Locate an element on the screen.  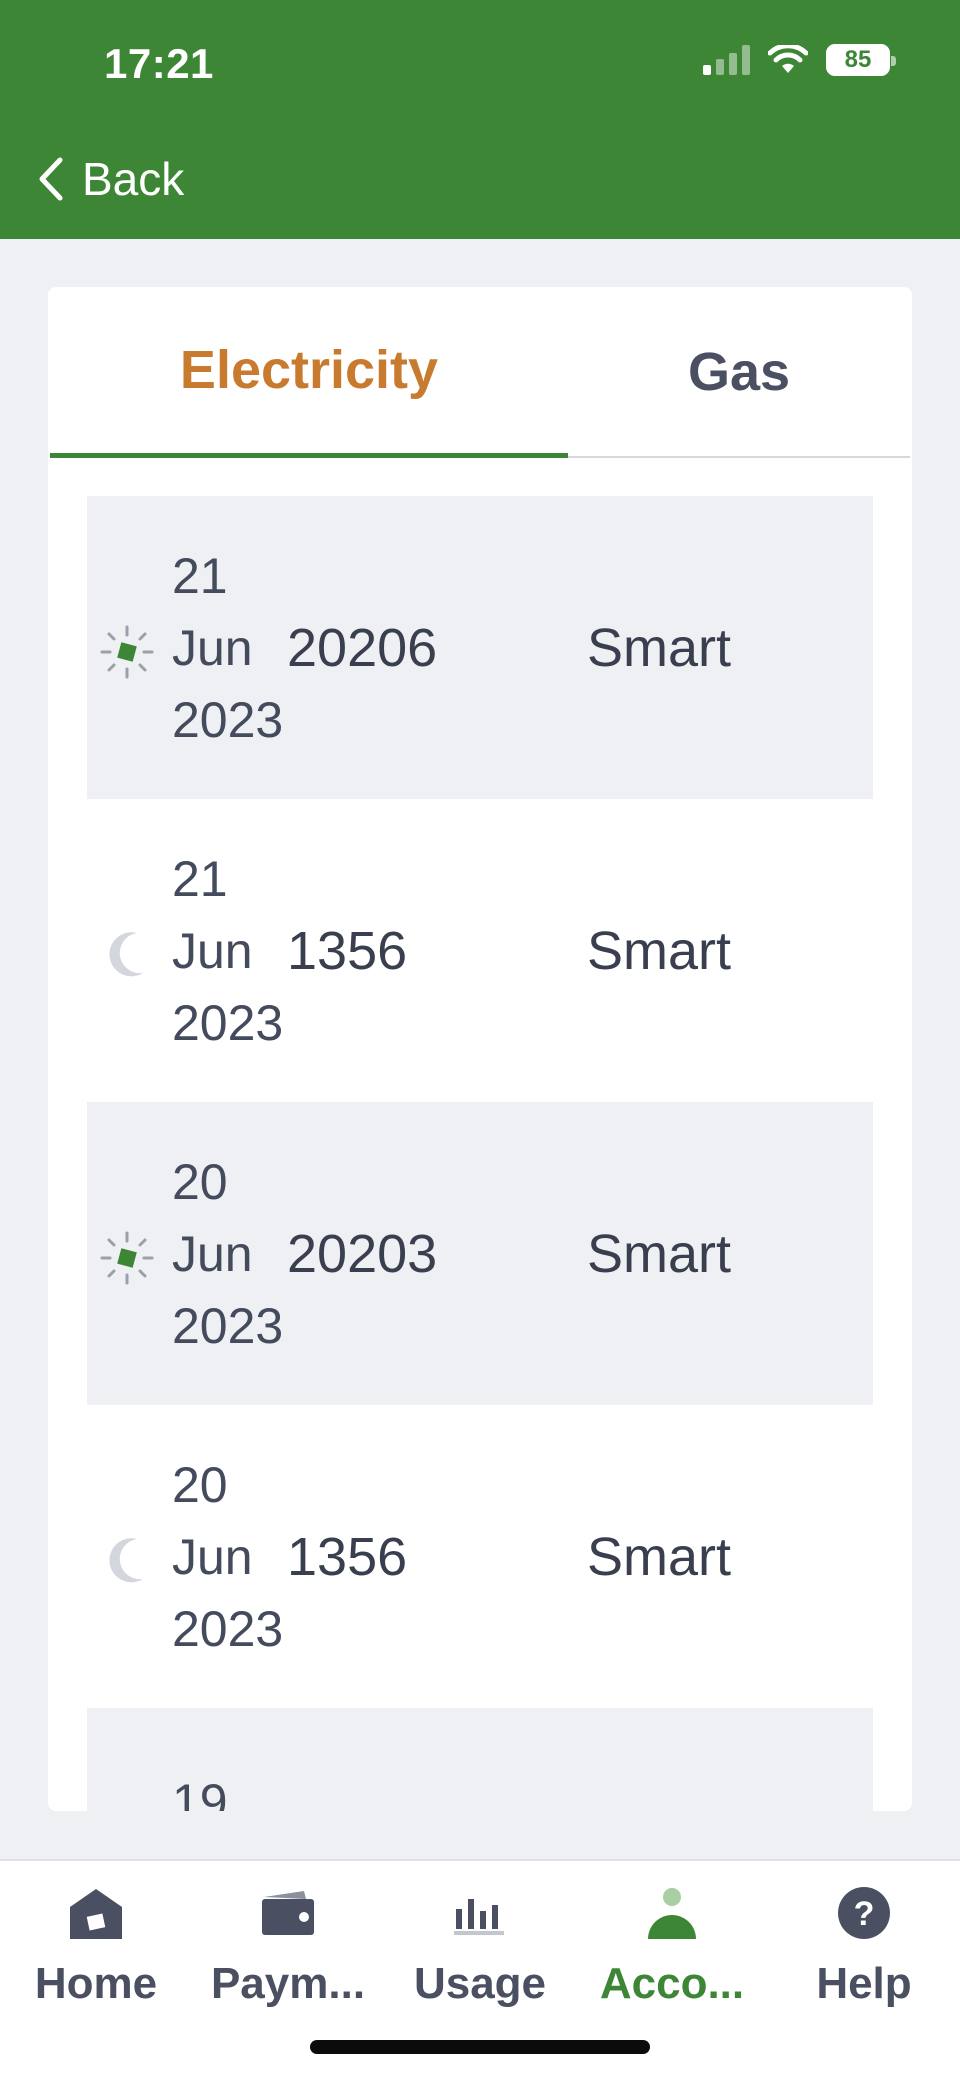
list-item: 19 is located at coordinates (480, 1759).